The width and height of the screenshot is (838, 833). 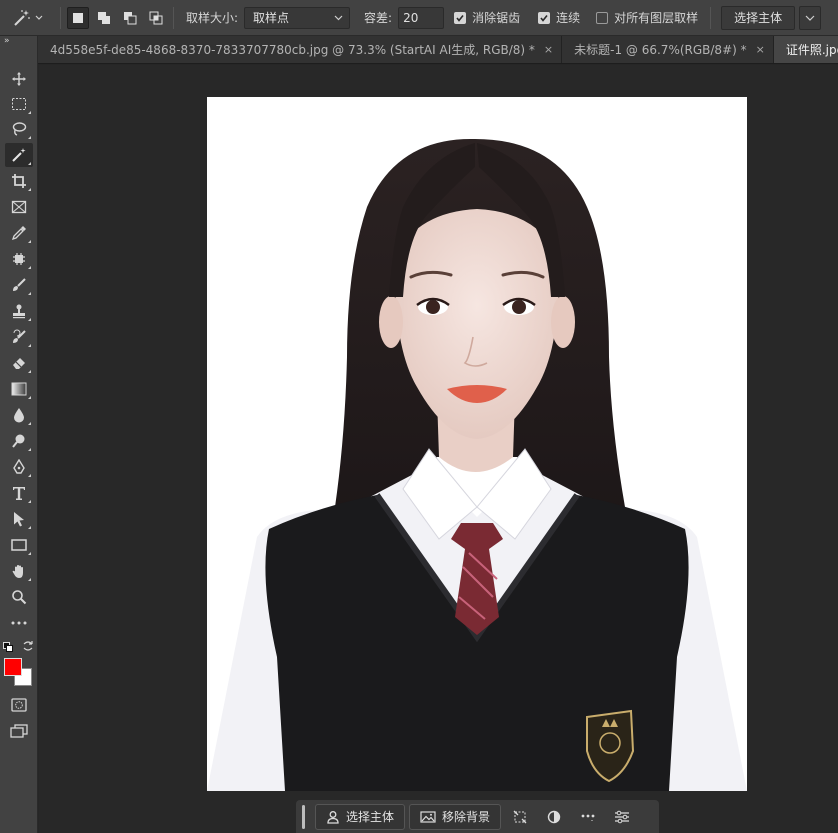 What do you see at coordinates (19, 545) in the screenshot?
I see `rectangle-tool` at bounding box center [19, 545].